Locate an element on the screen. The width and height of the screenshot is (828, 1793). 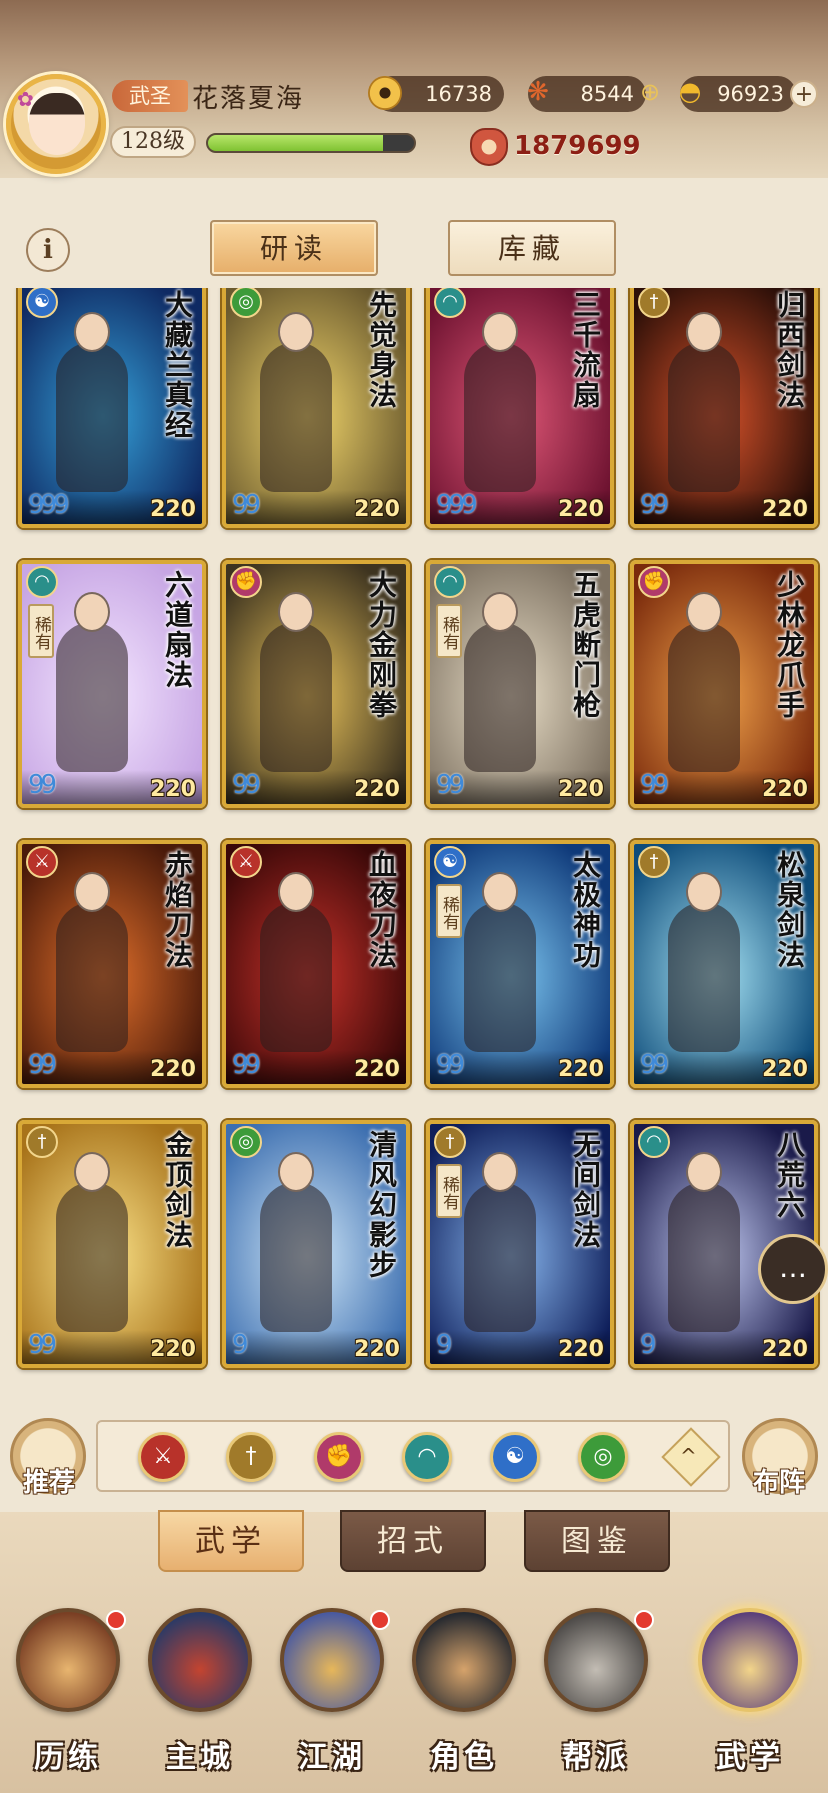
player-avatar: ✿ is located at coordinates (56, 124).